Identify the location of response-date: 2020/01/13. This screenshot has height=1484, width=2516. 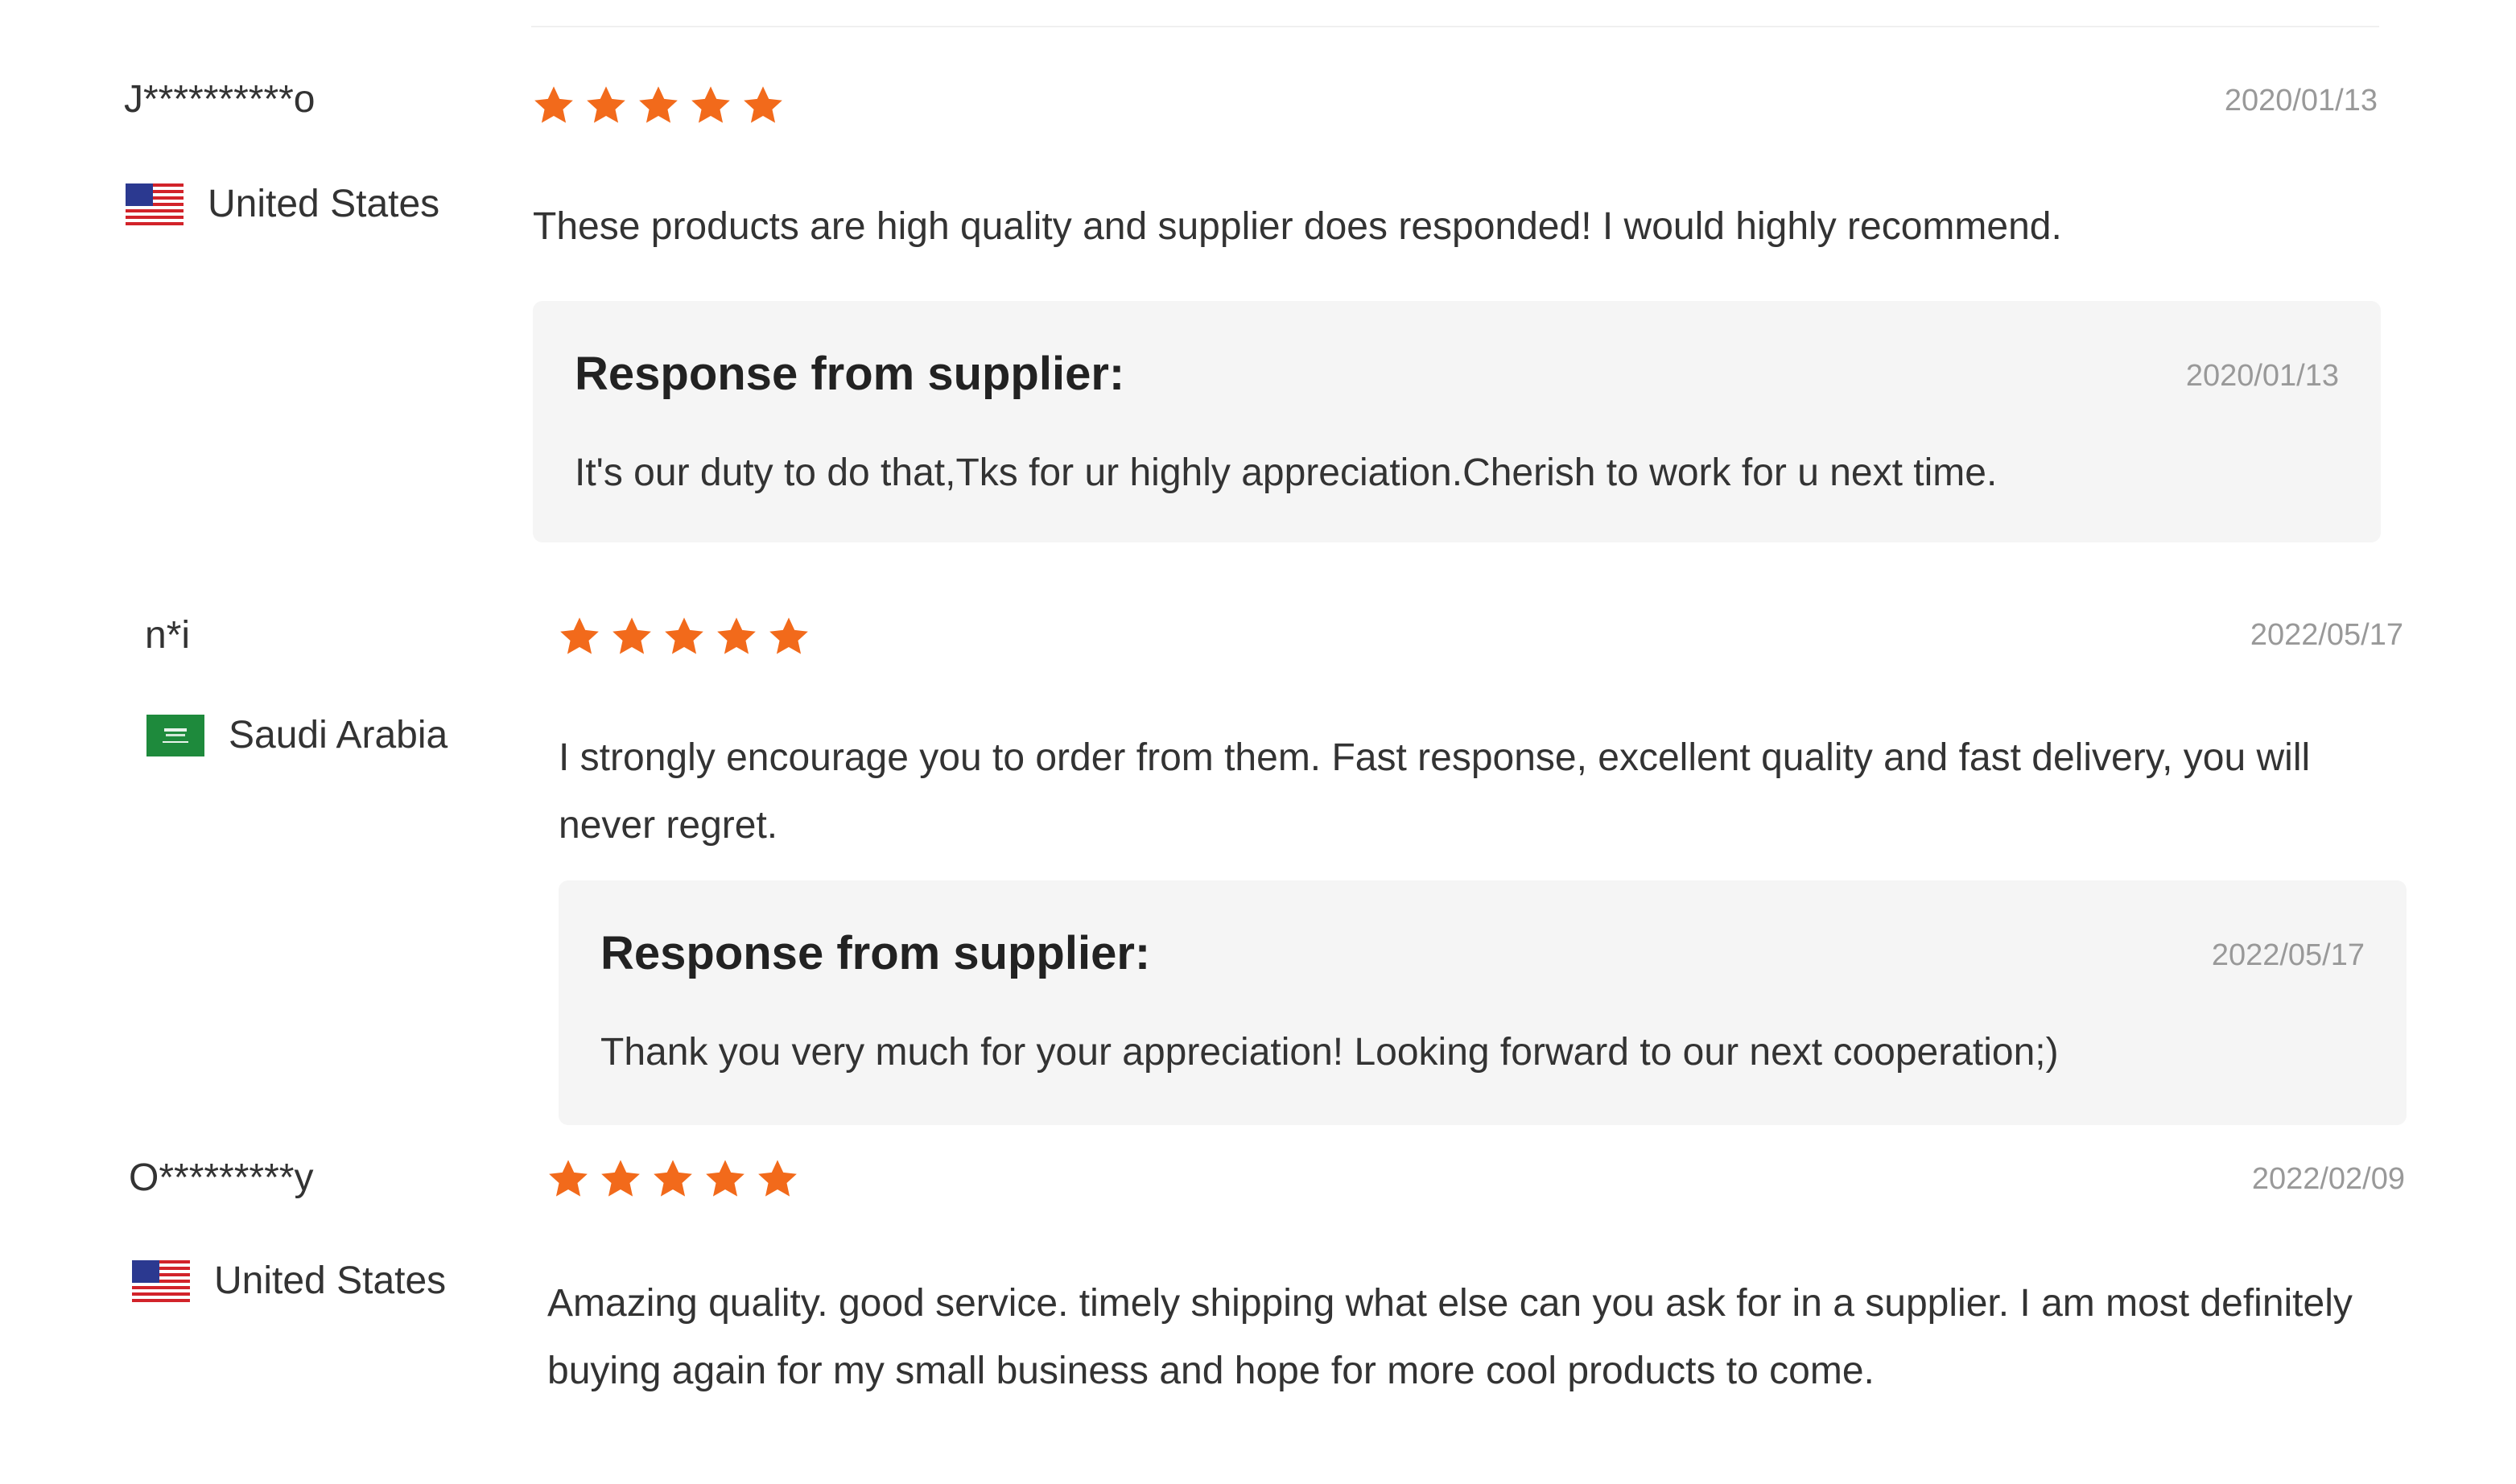
(2262, 376).